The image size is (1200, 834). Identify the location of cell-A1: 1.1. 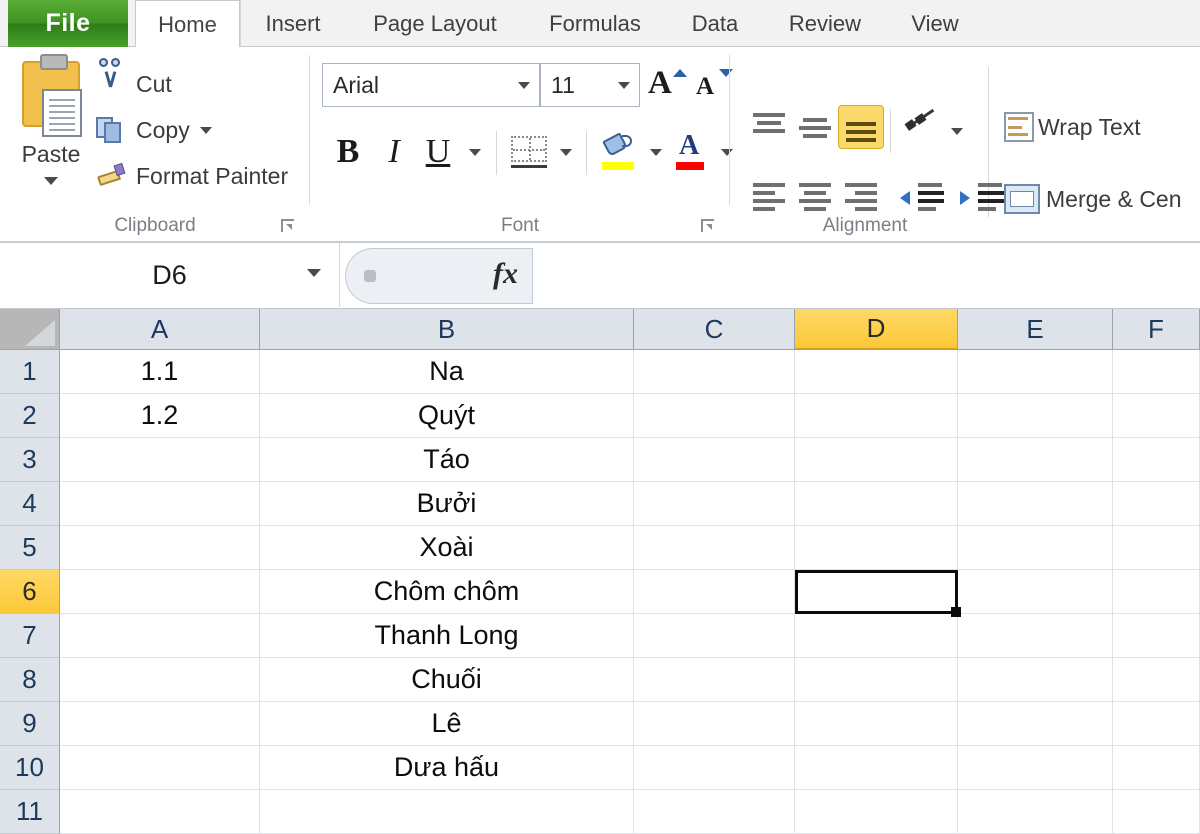
(160, 372).